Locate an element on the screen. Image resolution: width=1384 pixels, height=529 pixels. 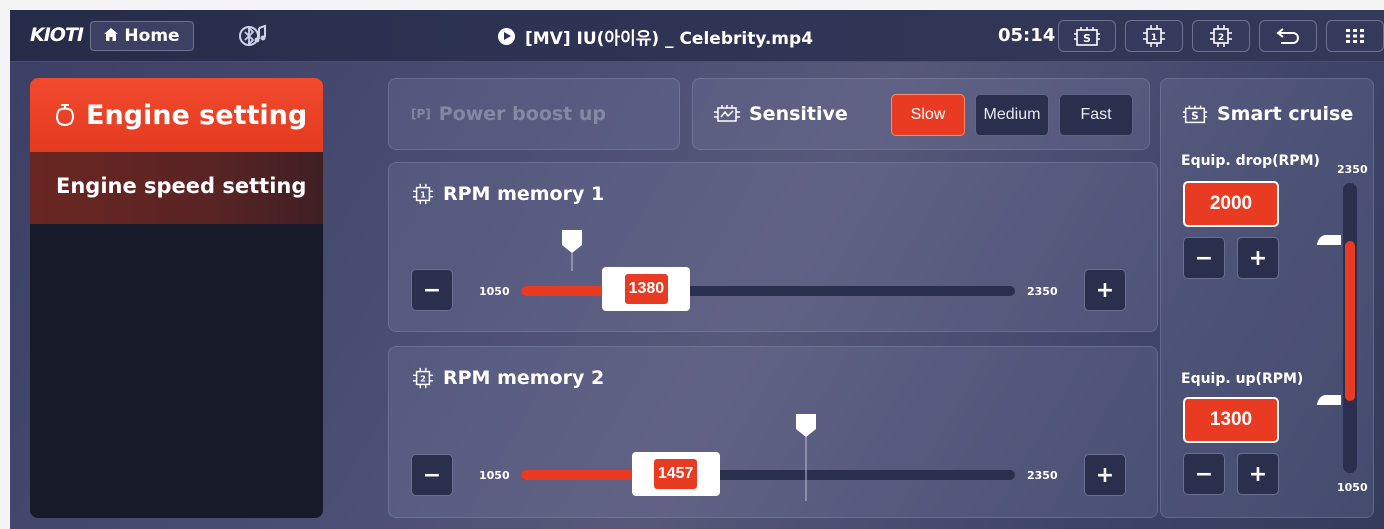
sidebar-item-label: Engine speed setting is located at coordinates (181, 186).